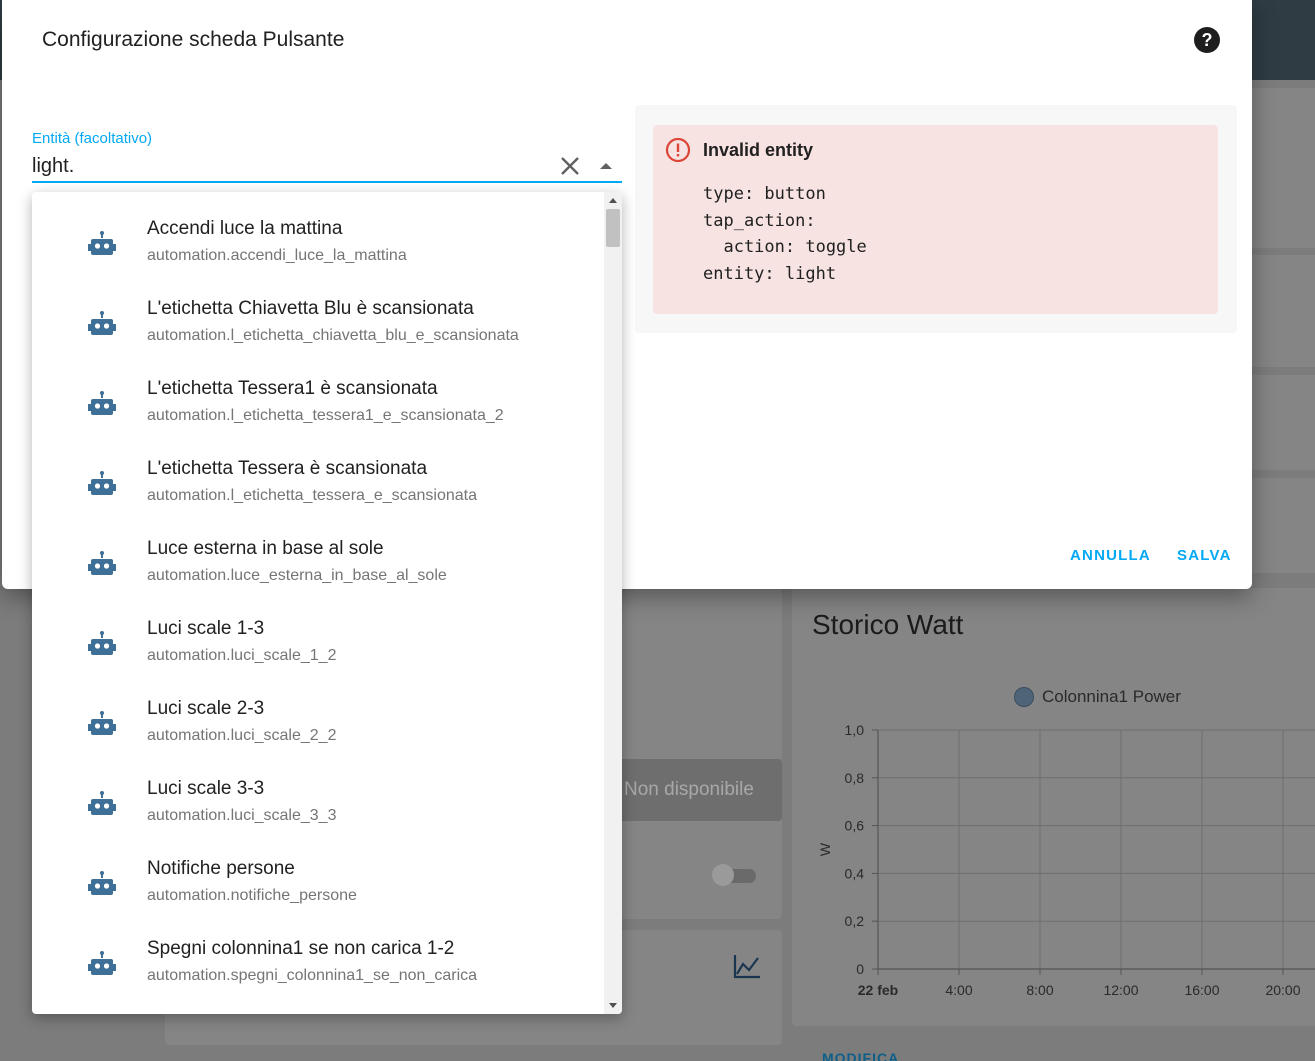 The image size is (1315, 1061). I want to click on chart-legend: Colonnina1 Power, so click(1097, 697).